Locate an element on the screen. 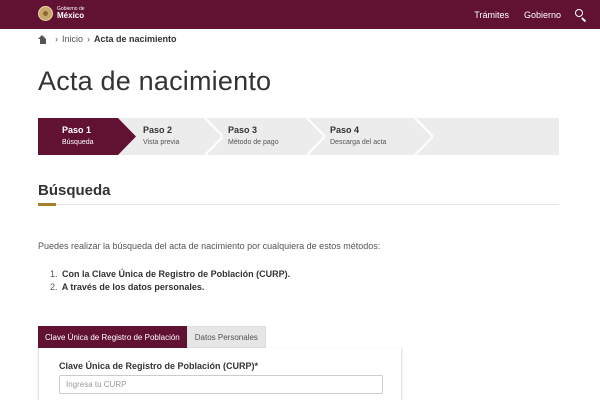 The height and width of the screenshot is (400, 600). logo-big-text: México is located at coordinates (71, 15).